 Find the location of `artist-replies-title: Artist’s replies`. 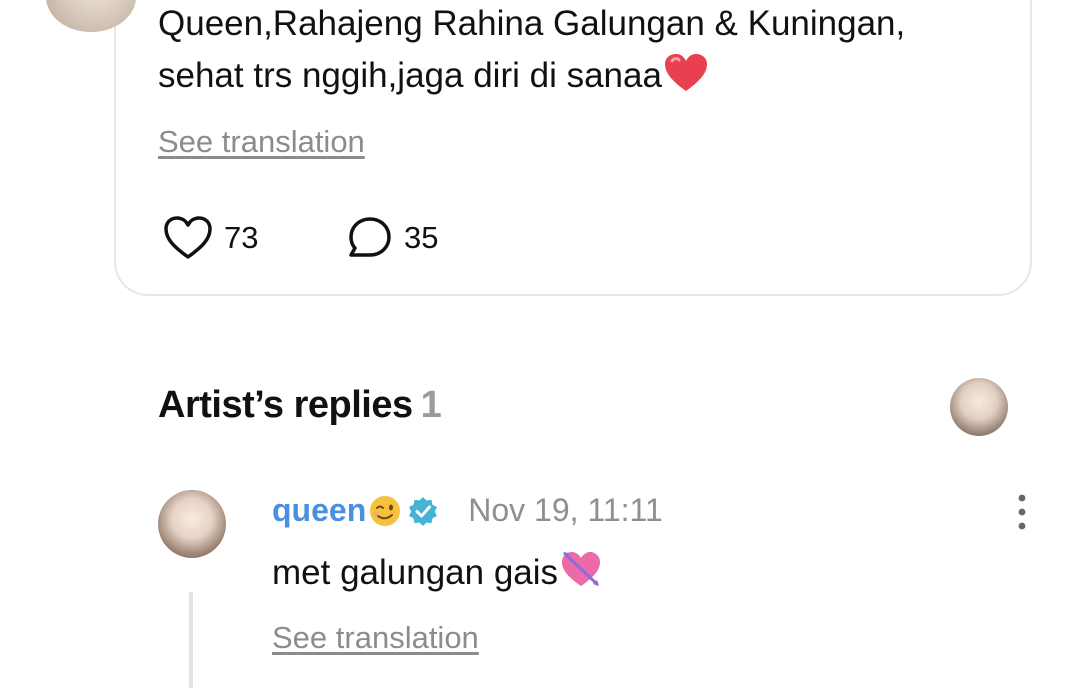

artist-replies-title: Artist’s replies is located at coordinates (285, 405).